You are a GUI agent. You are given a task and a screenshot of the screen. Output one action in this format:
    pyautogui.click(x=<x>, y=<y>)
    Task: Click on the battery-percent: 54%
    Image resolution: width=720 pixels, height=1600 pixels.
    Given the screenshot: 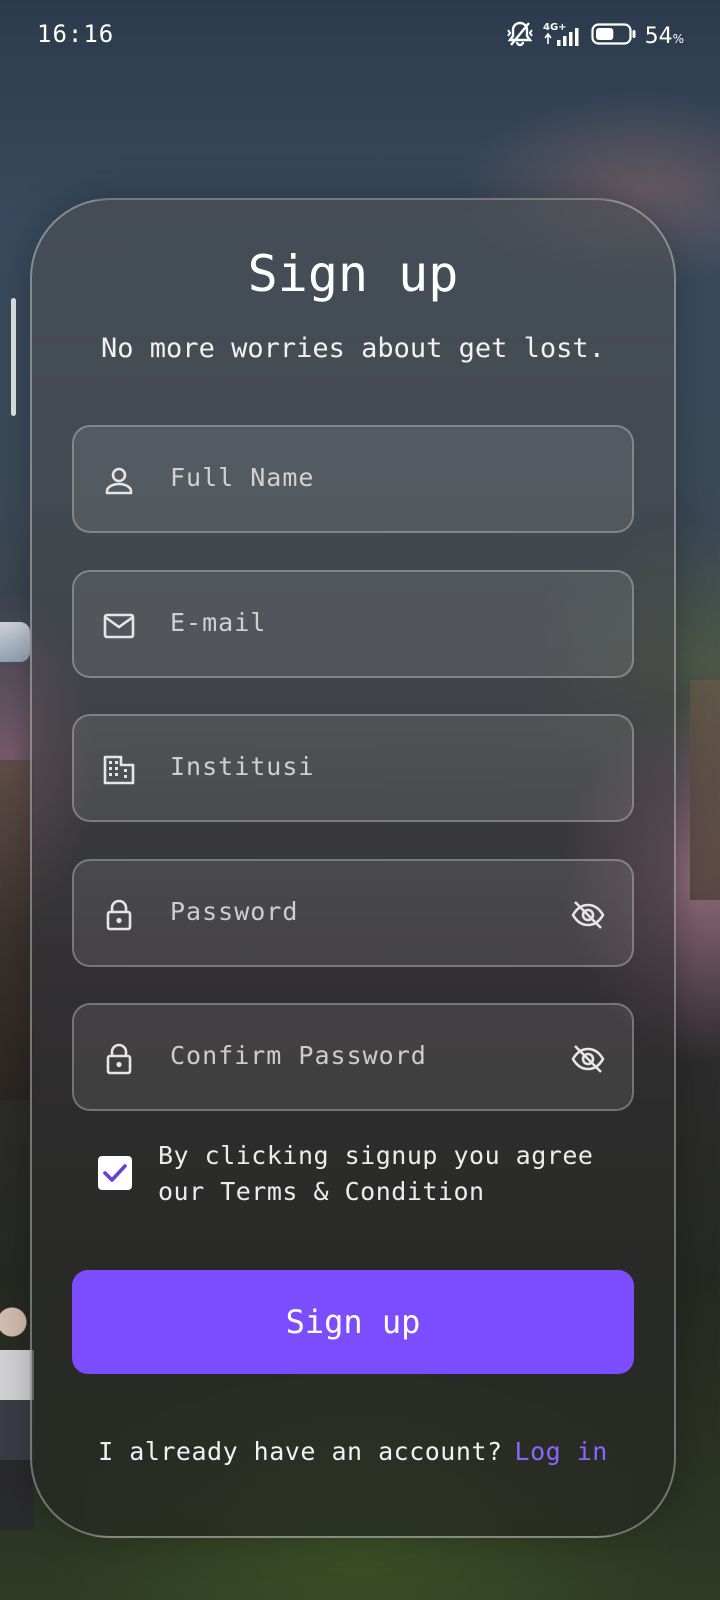 What is the action you would take?
    pyautogui.click(x=664, y=36)
    